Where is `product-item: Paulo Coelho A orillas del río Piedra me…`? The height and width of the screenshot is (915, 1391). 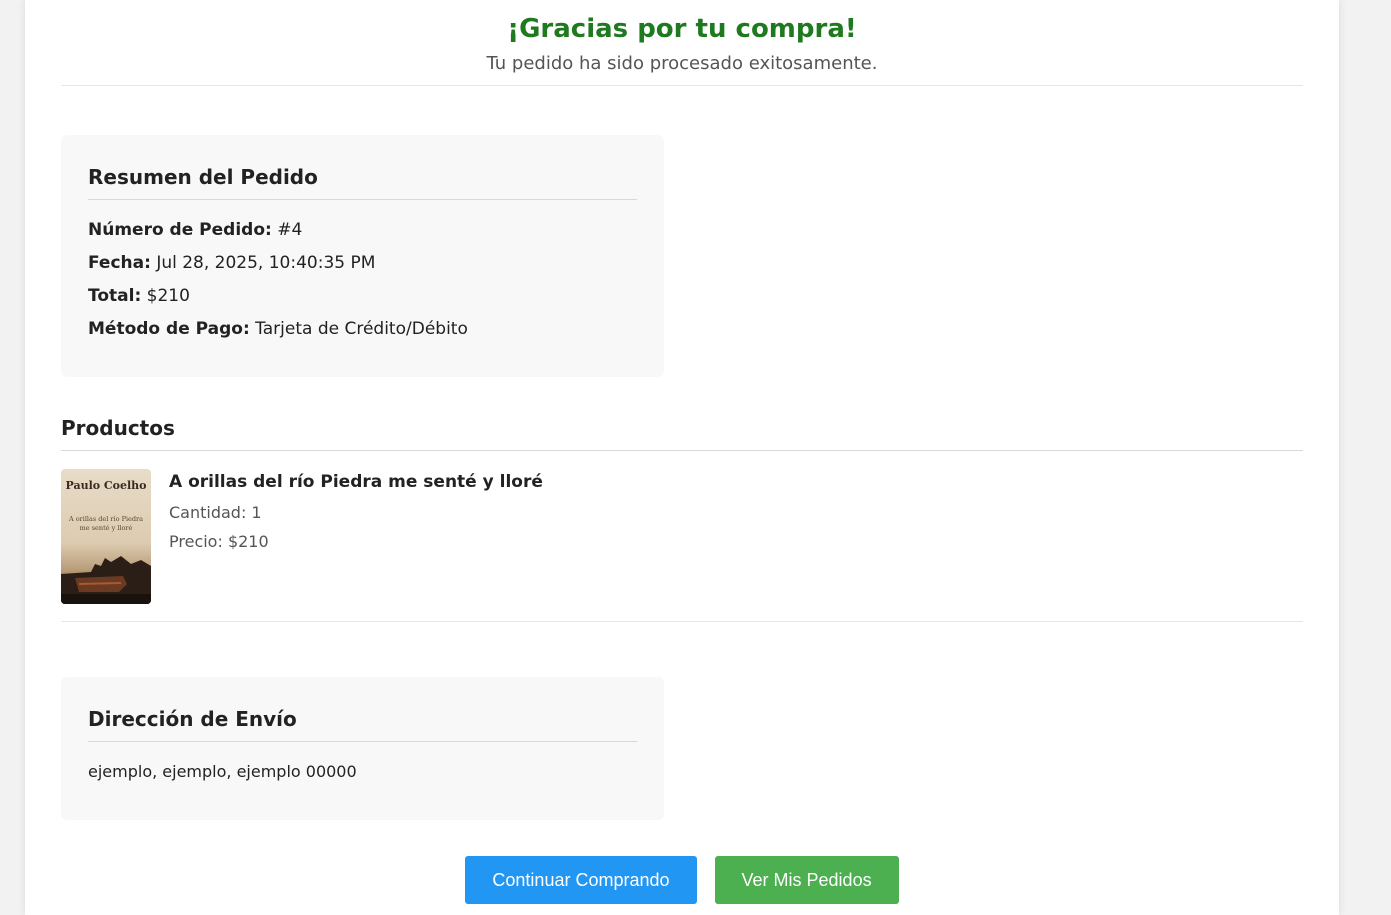
product-item: Paulo Coelho A orillas del río Piedra me… is located at coordinates (682, 545).